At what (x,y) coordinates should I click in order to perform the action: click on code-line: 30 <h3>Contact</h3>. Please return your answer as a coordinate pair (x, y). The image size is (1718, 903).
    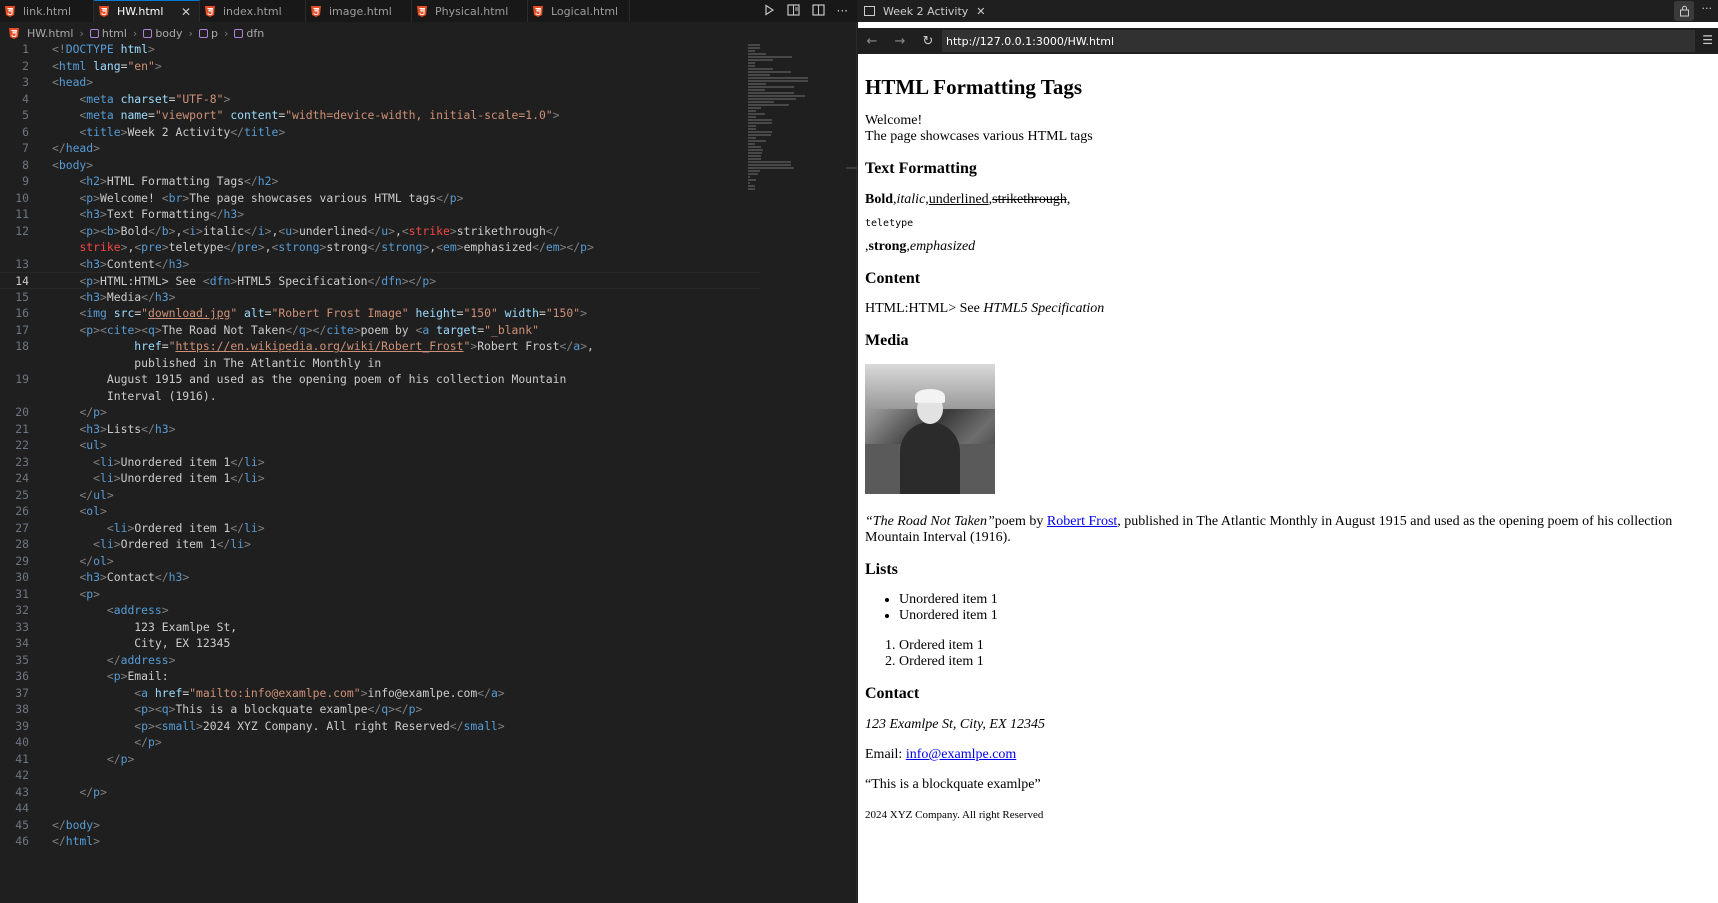
    Looking at the image, I should click on (380, 577).